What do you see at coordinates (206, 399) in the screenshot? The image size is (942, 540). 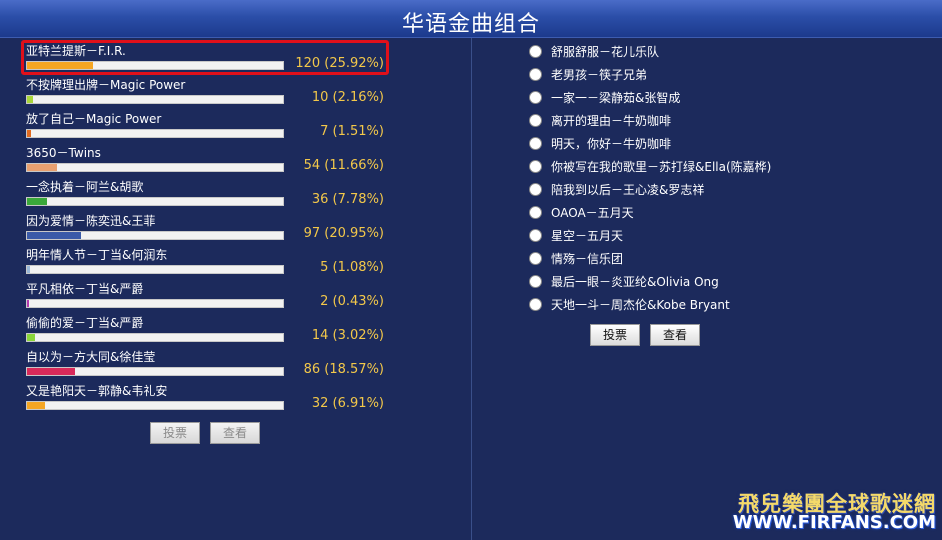 I see `result-row: 又是艳阳天－郭静&韦礼安 32 (6.91%)` at bounding box center [206, 399].